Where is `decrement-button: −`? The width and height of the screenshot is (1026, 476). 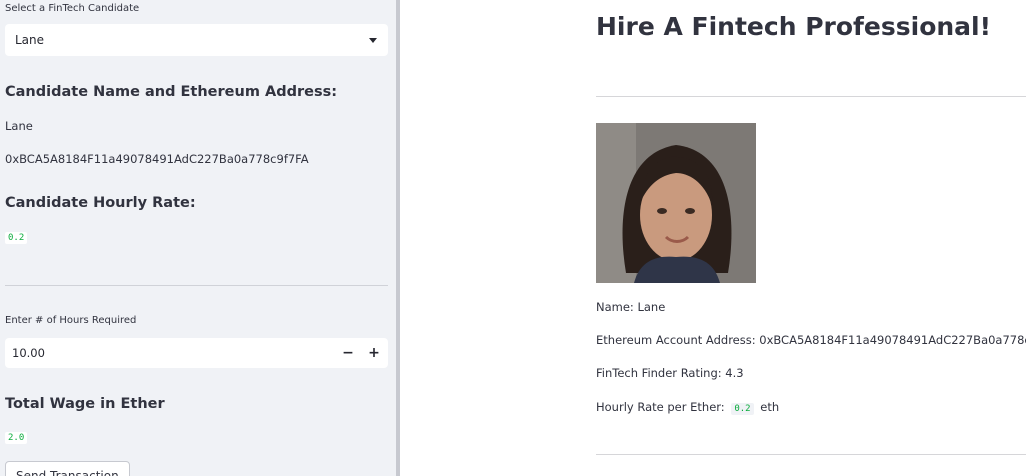 decrement-button: − is located at coordinates (348, 353).